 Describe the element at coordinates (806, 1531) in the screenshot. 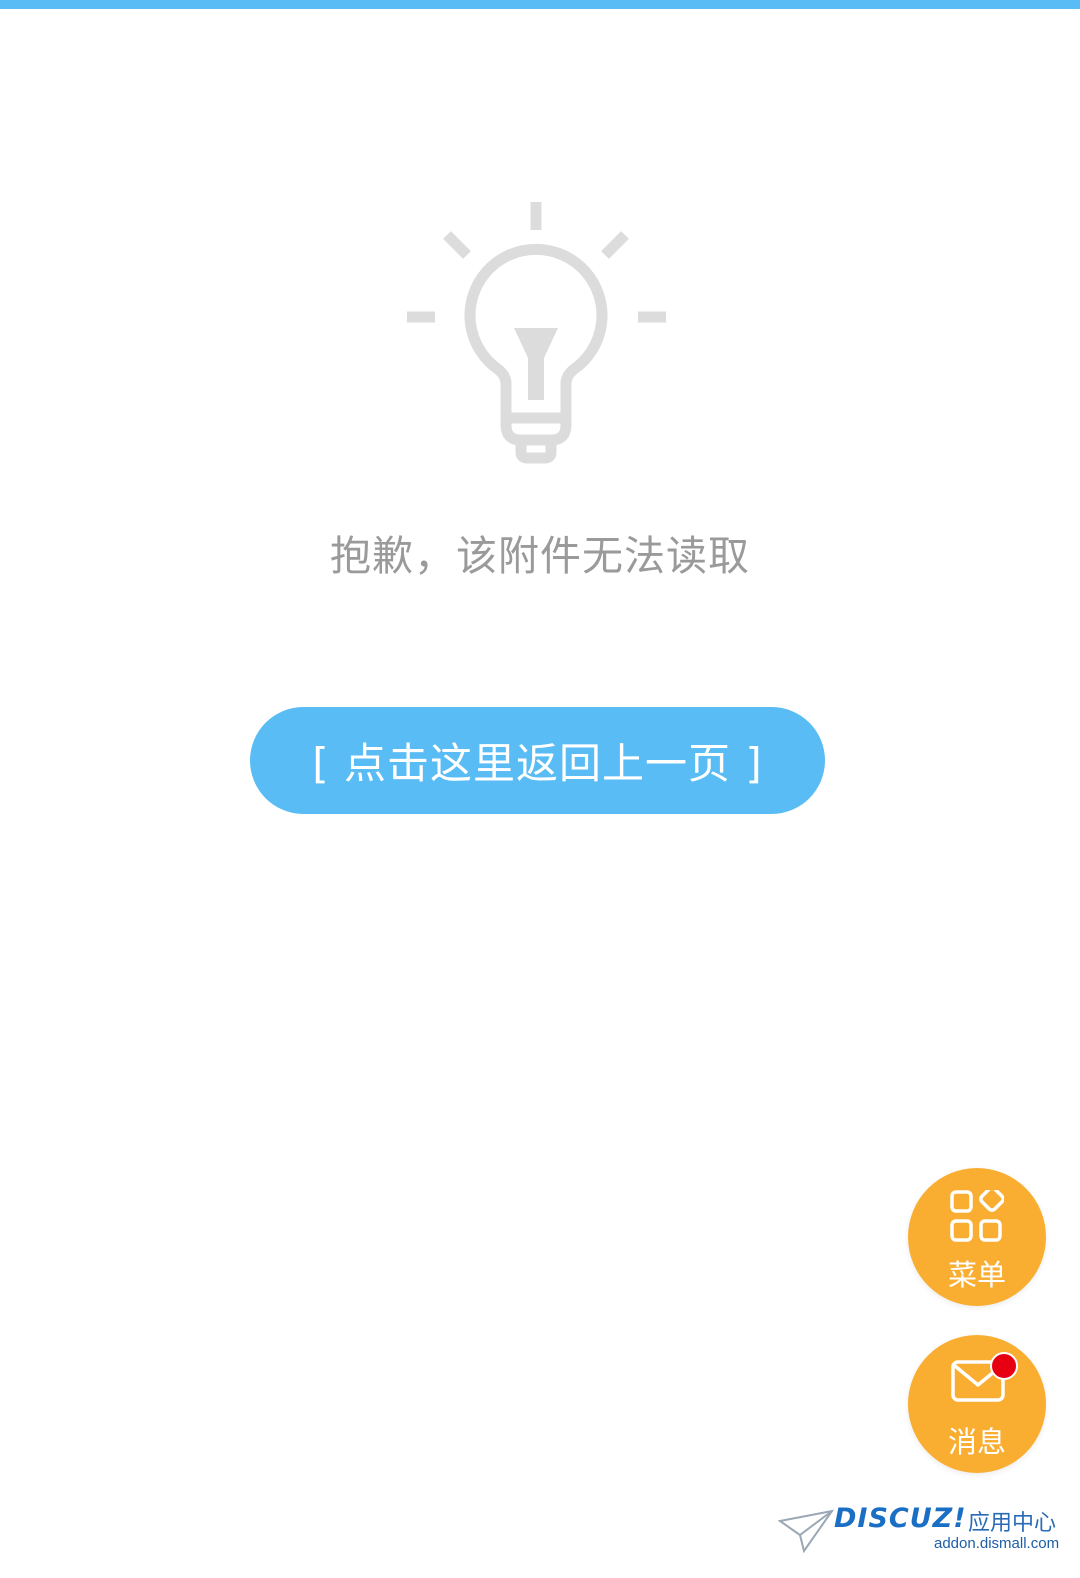

I see `paper-plane-icon` at that location.